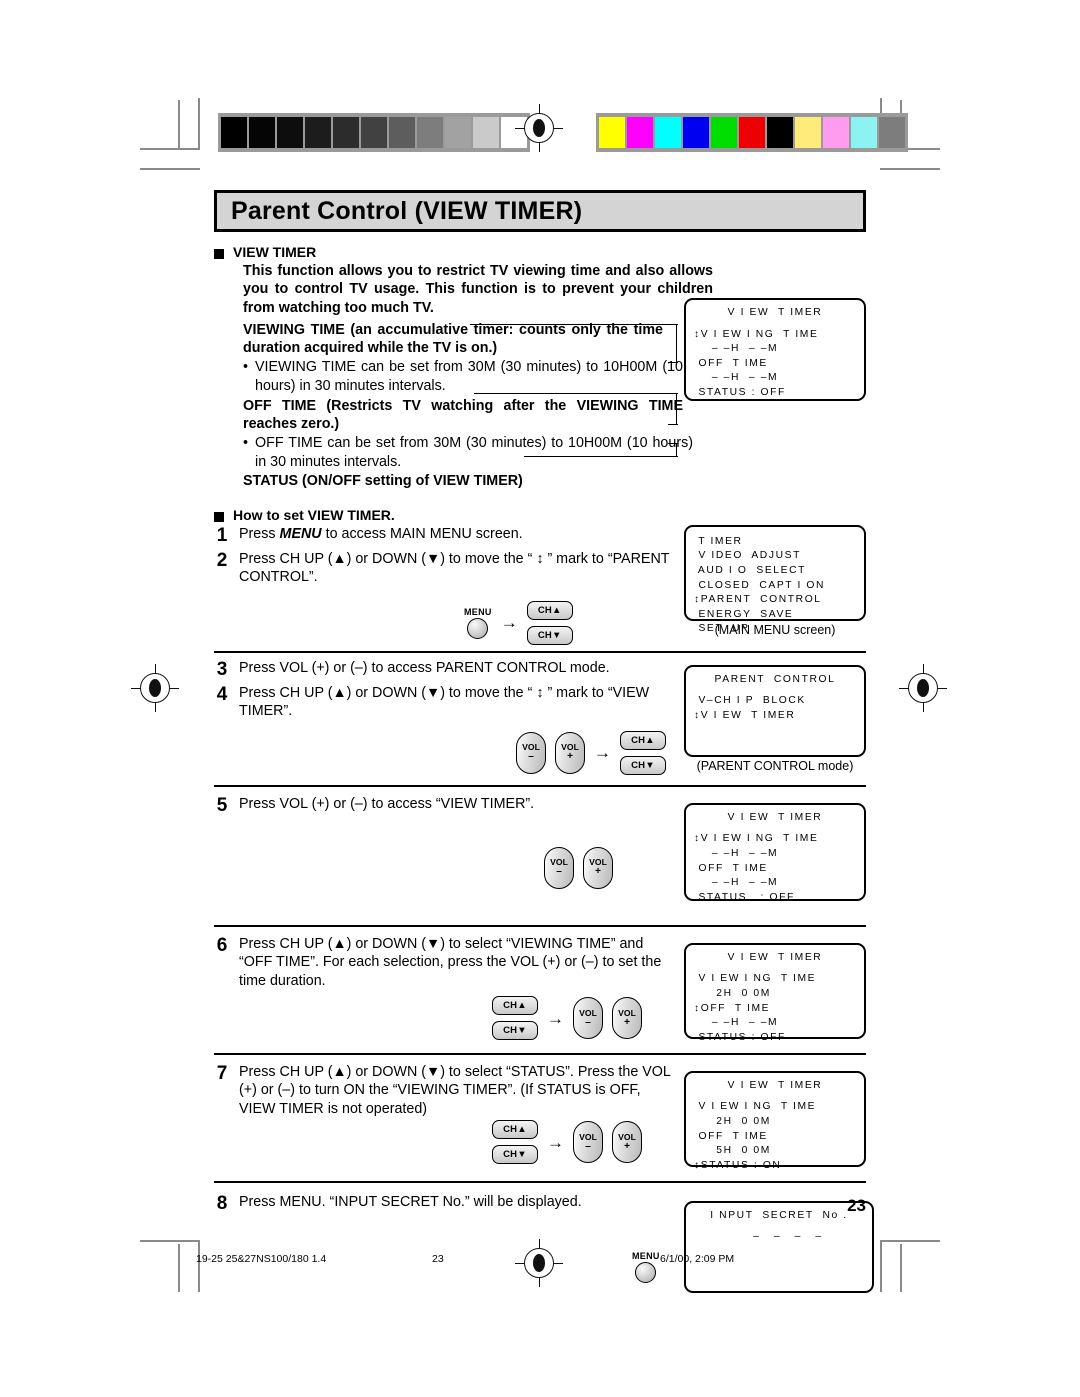 The image size is (1080, 1397). What do you see at coordinates (407, 210) in the screenshot?
I see `page-title: Parent Control (VIEW TIMER)` at bounding box center [407, 210].